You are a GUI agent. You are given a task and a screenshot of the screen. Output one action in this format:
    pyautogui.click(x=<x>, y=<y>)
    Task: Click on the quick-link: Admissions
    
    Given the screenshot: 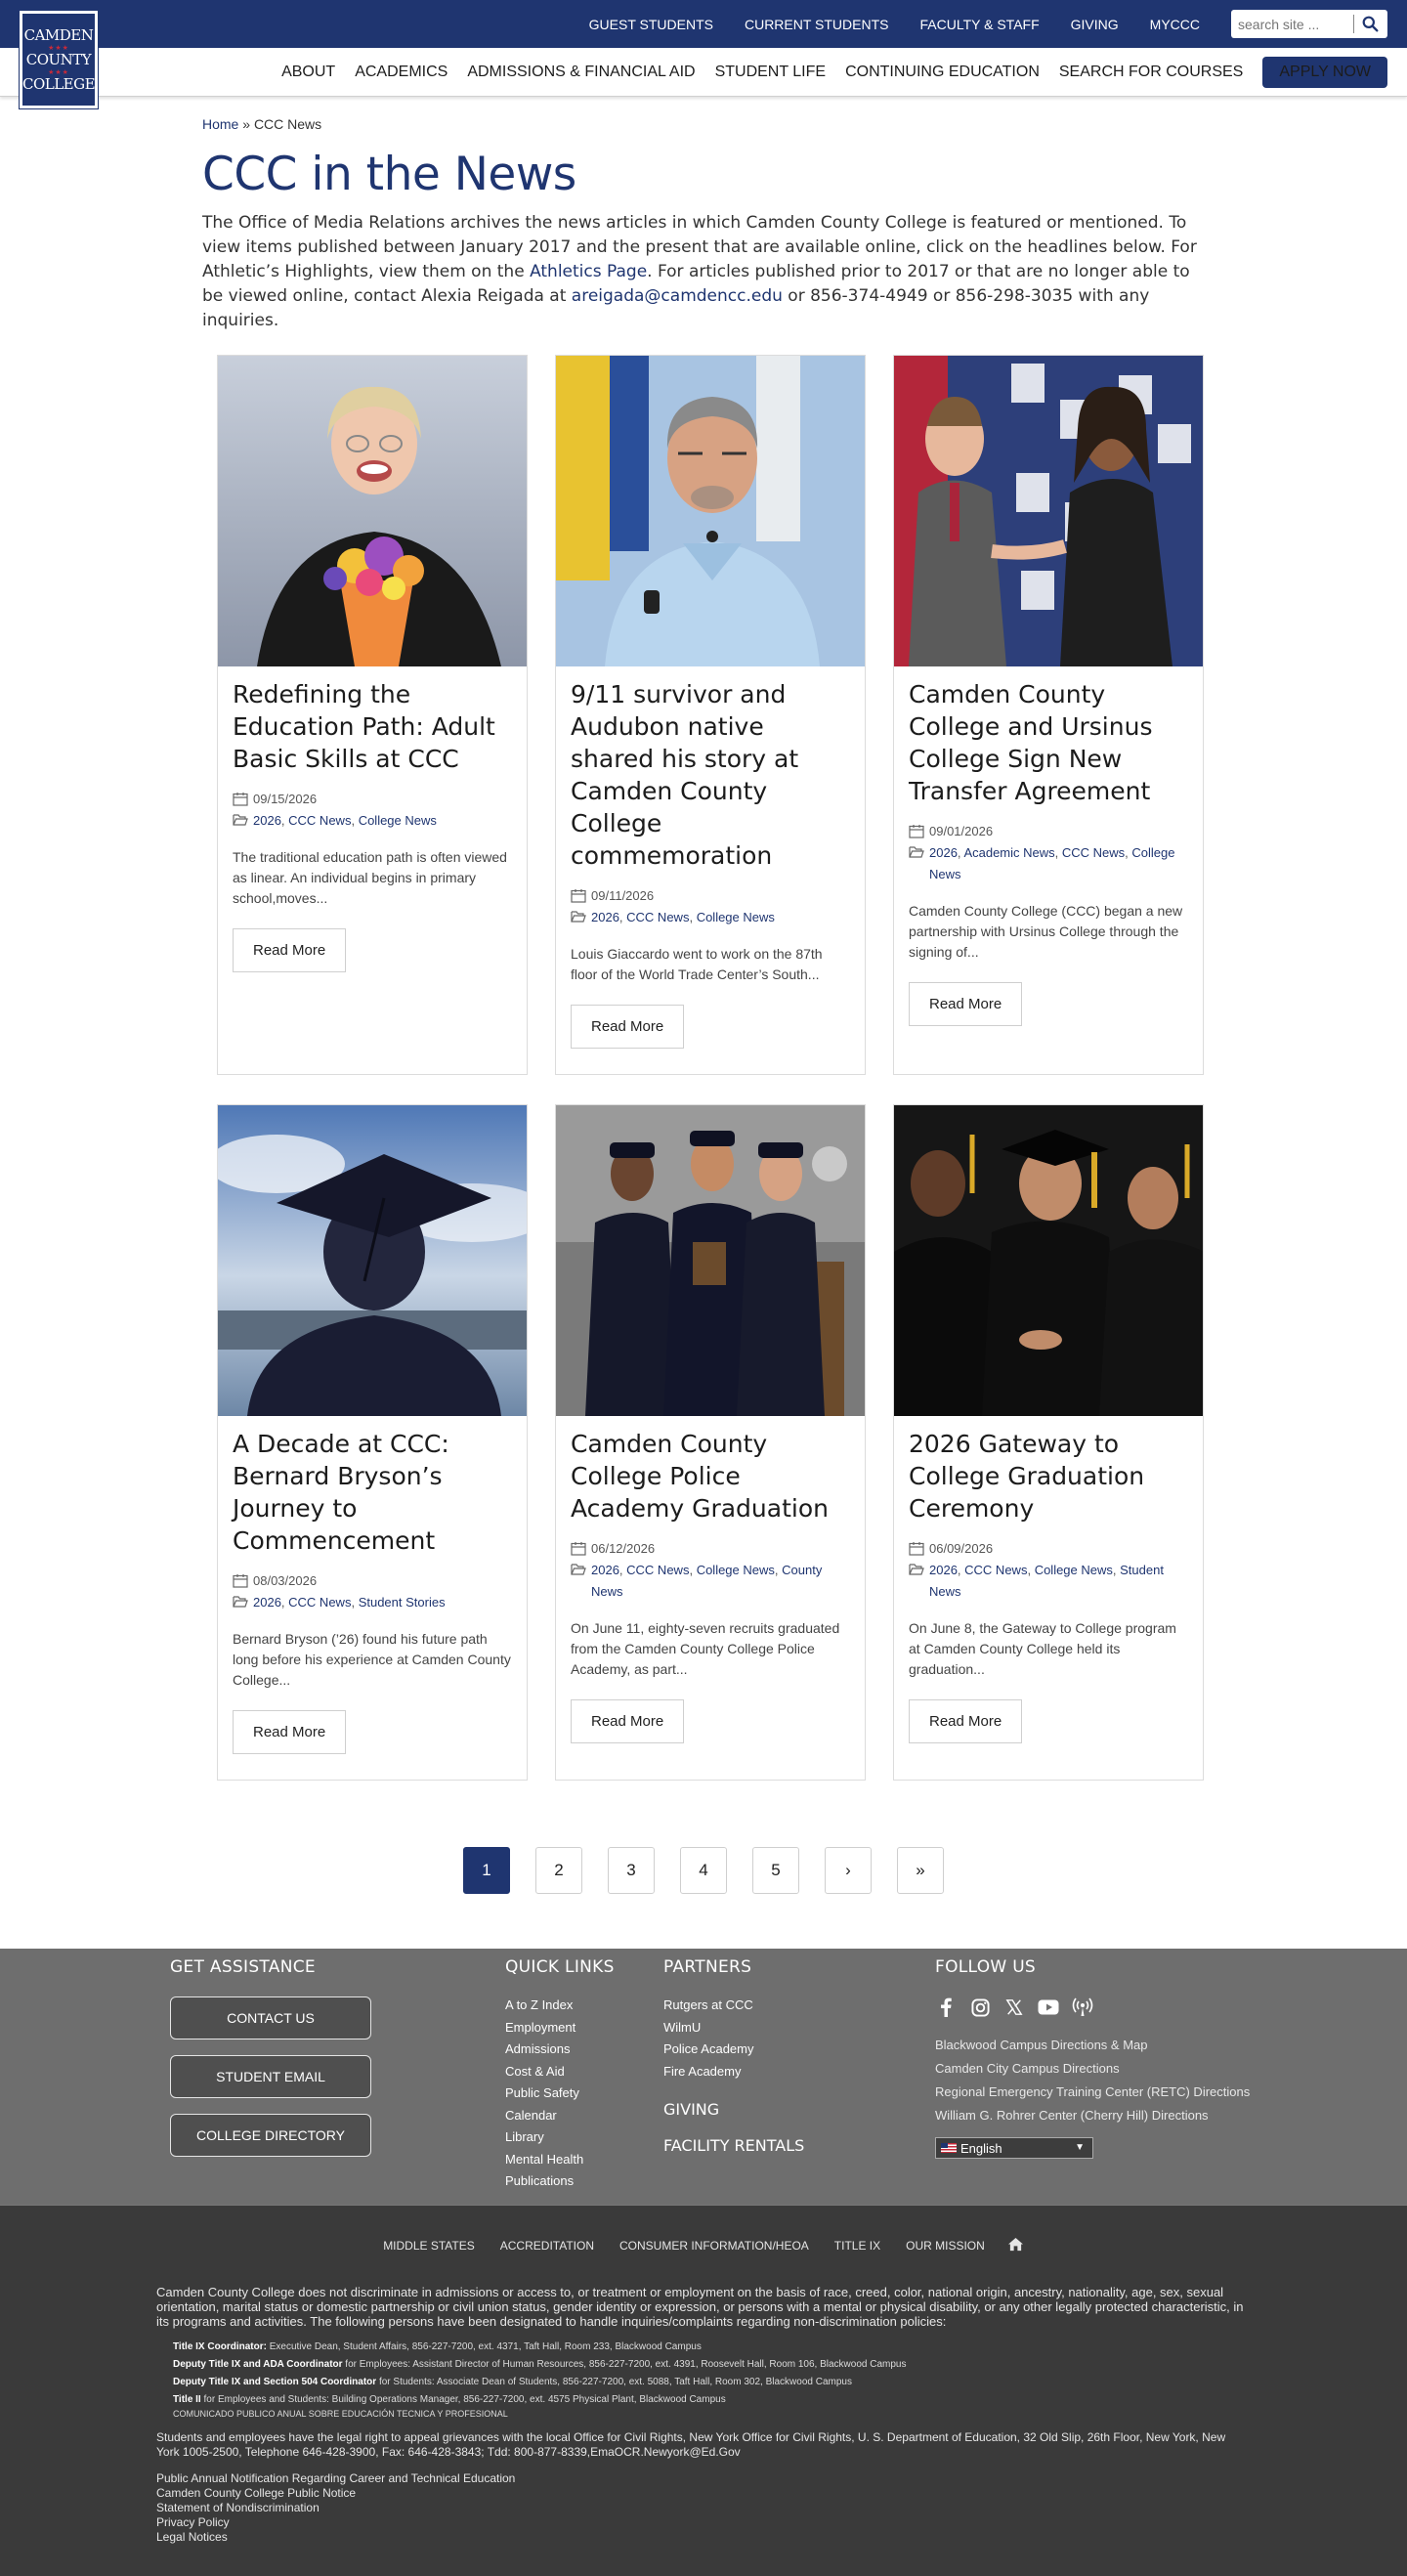 What is the action you would take?
    pyautogui.click(x=560, y=2050)
    